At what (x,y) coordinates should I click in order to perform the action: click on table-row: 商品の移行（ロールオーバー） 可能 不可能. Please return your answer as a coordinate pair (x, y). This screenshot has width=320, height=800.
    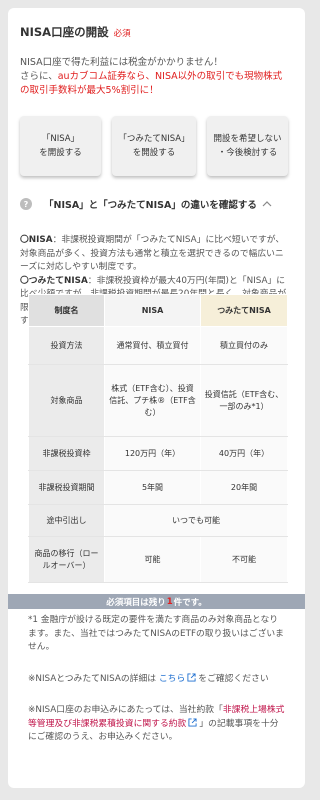
    Looking at the image, I should click on (158, 559).